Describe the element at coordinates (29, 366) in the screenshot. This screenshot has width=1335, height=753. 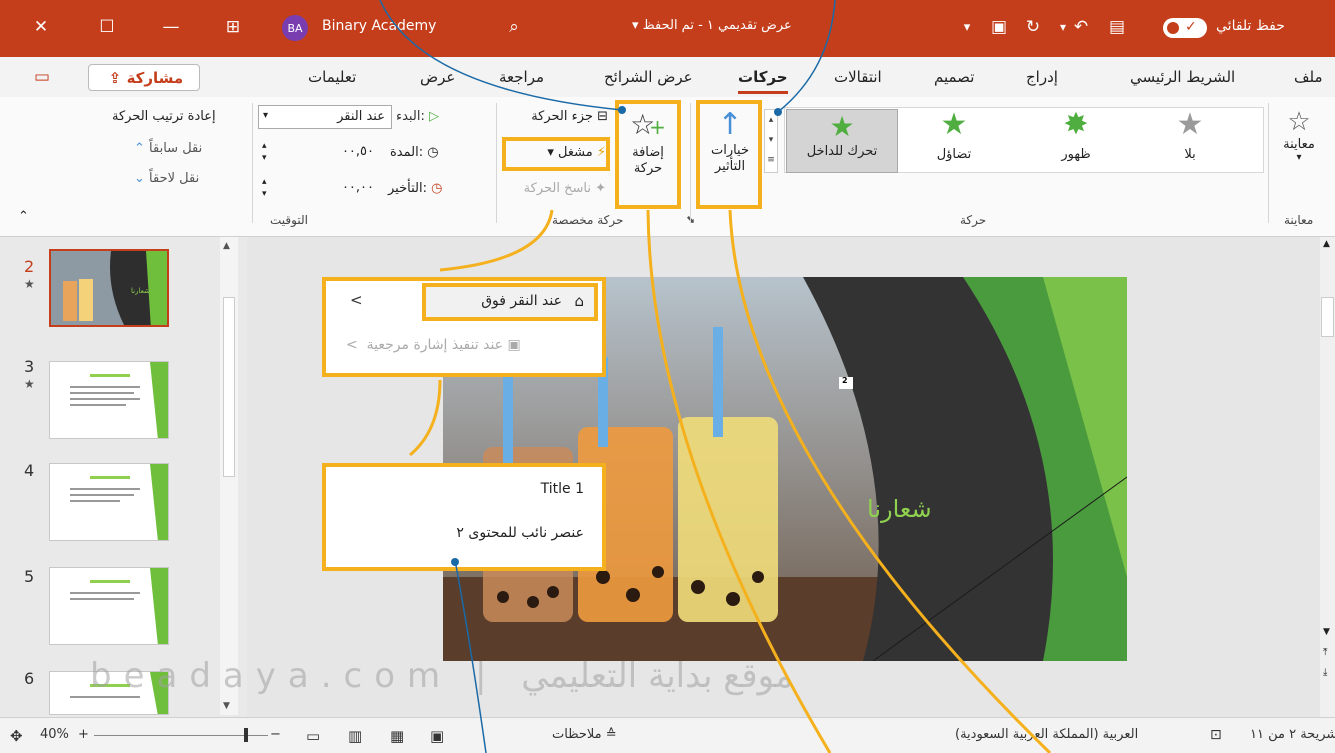
I see `slide-number: 3` at that location.